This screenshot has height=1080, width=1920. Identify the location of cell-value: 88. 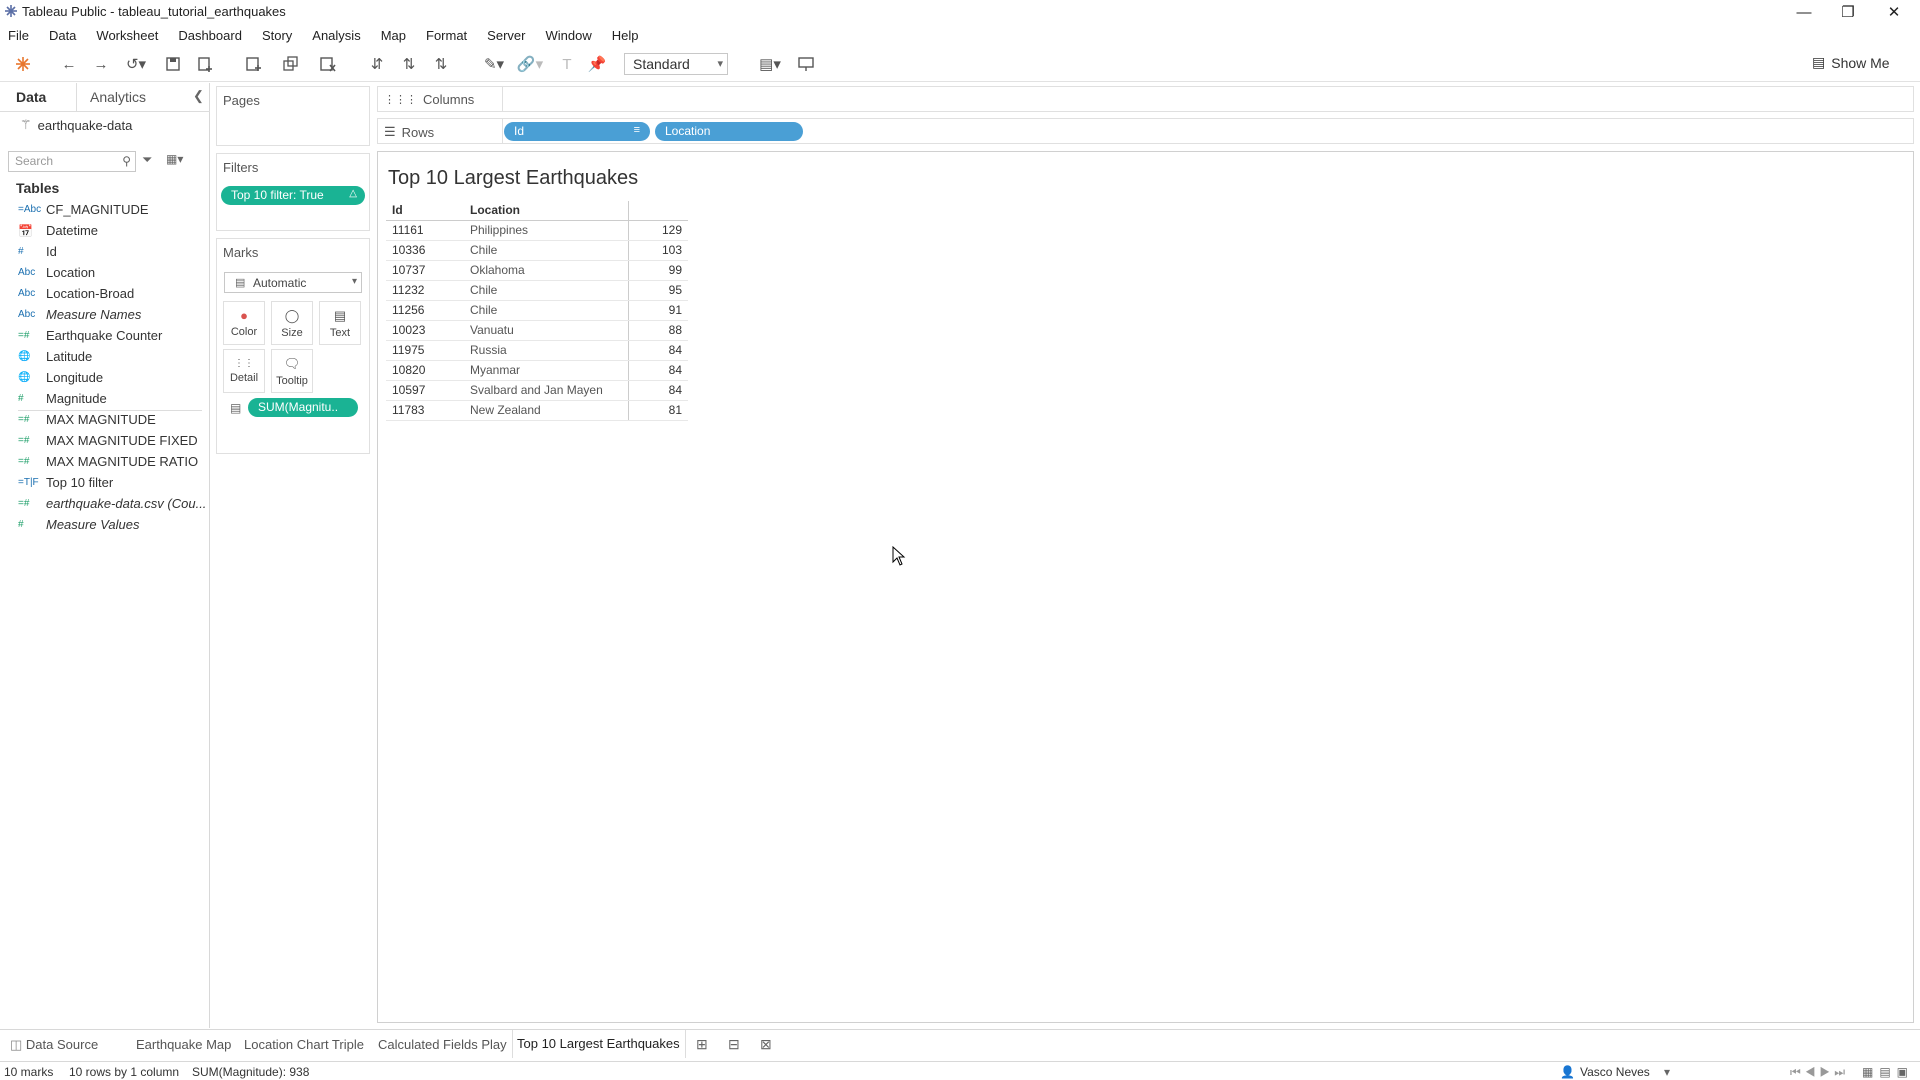
(657, 330).